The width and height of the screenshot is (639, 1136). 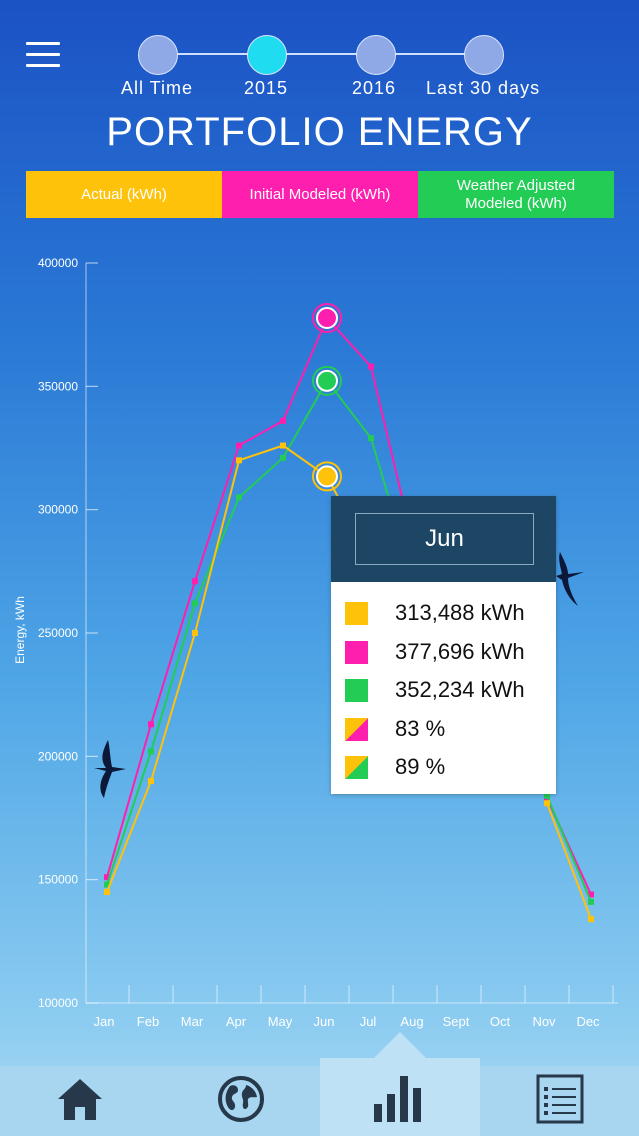 I want to click on tooltip-row-ratio-weather: 89 %, so click(x=395, y=767).